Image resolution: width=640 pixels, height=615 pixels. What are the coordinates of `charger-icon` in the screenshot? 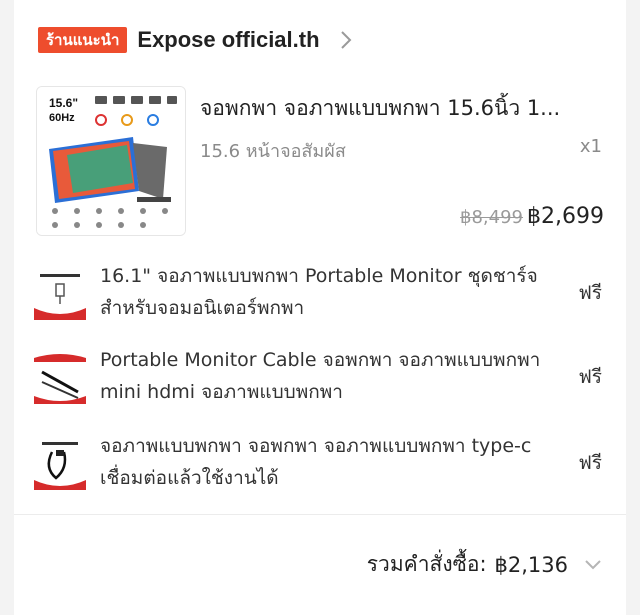 It's located at (60, 294).